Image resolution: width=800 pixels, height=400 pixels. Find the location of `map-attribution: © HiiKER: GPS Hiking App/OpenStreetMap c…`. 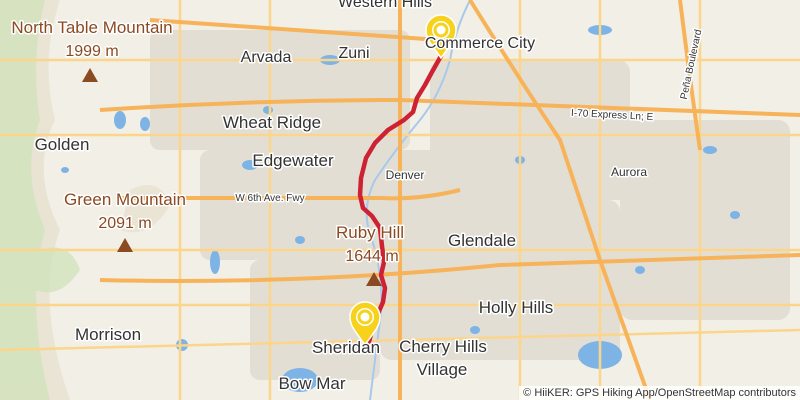

map-attribution: © HiiKER: GPS Hiking App/OpenStreetMap c… is located at coordinates (659, 393).